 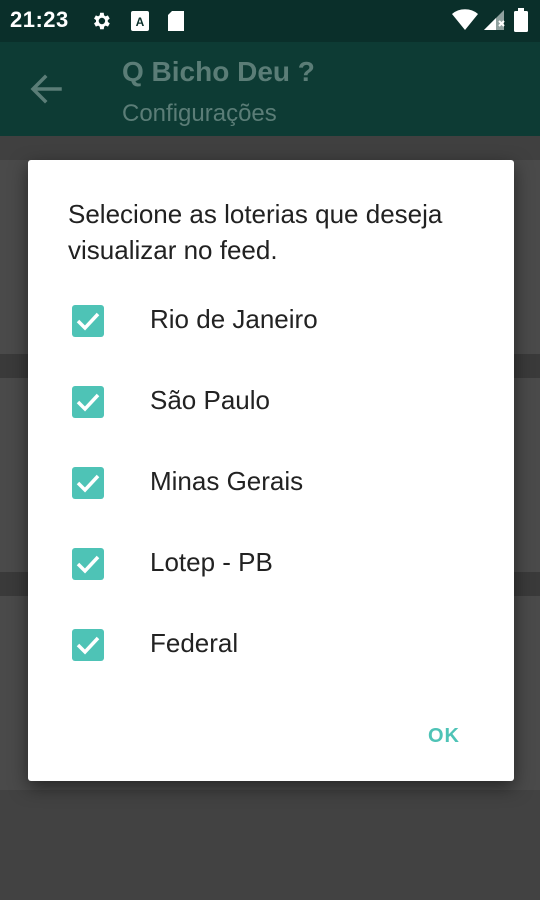 I want to click on option-federal: Federal, so click(x=271, y=647).